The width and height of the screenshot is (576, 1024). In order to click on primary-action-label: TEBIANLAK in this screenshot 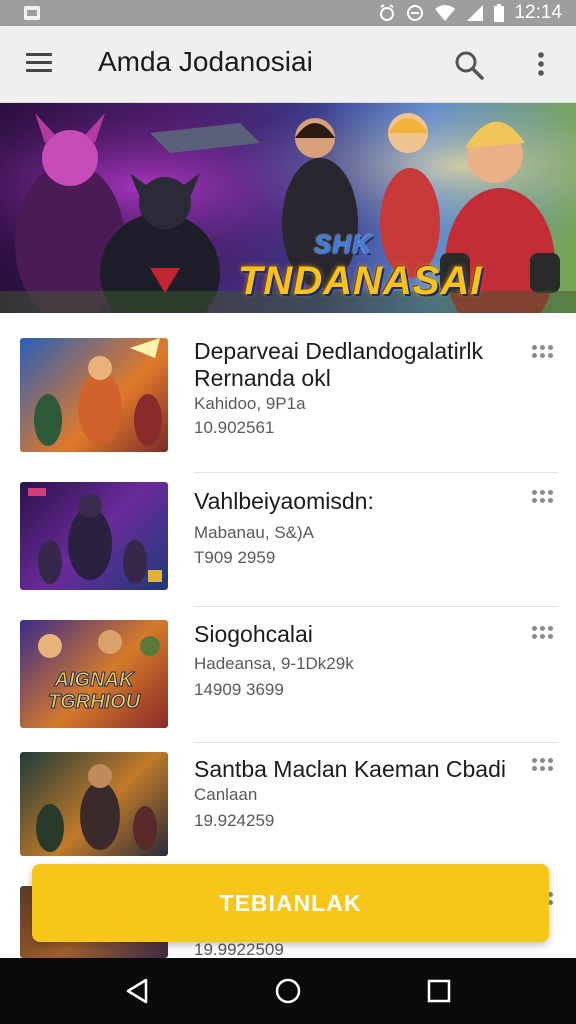, I will do `click(290, 902)`.